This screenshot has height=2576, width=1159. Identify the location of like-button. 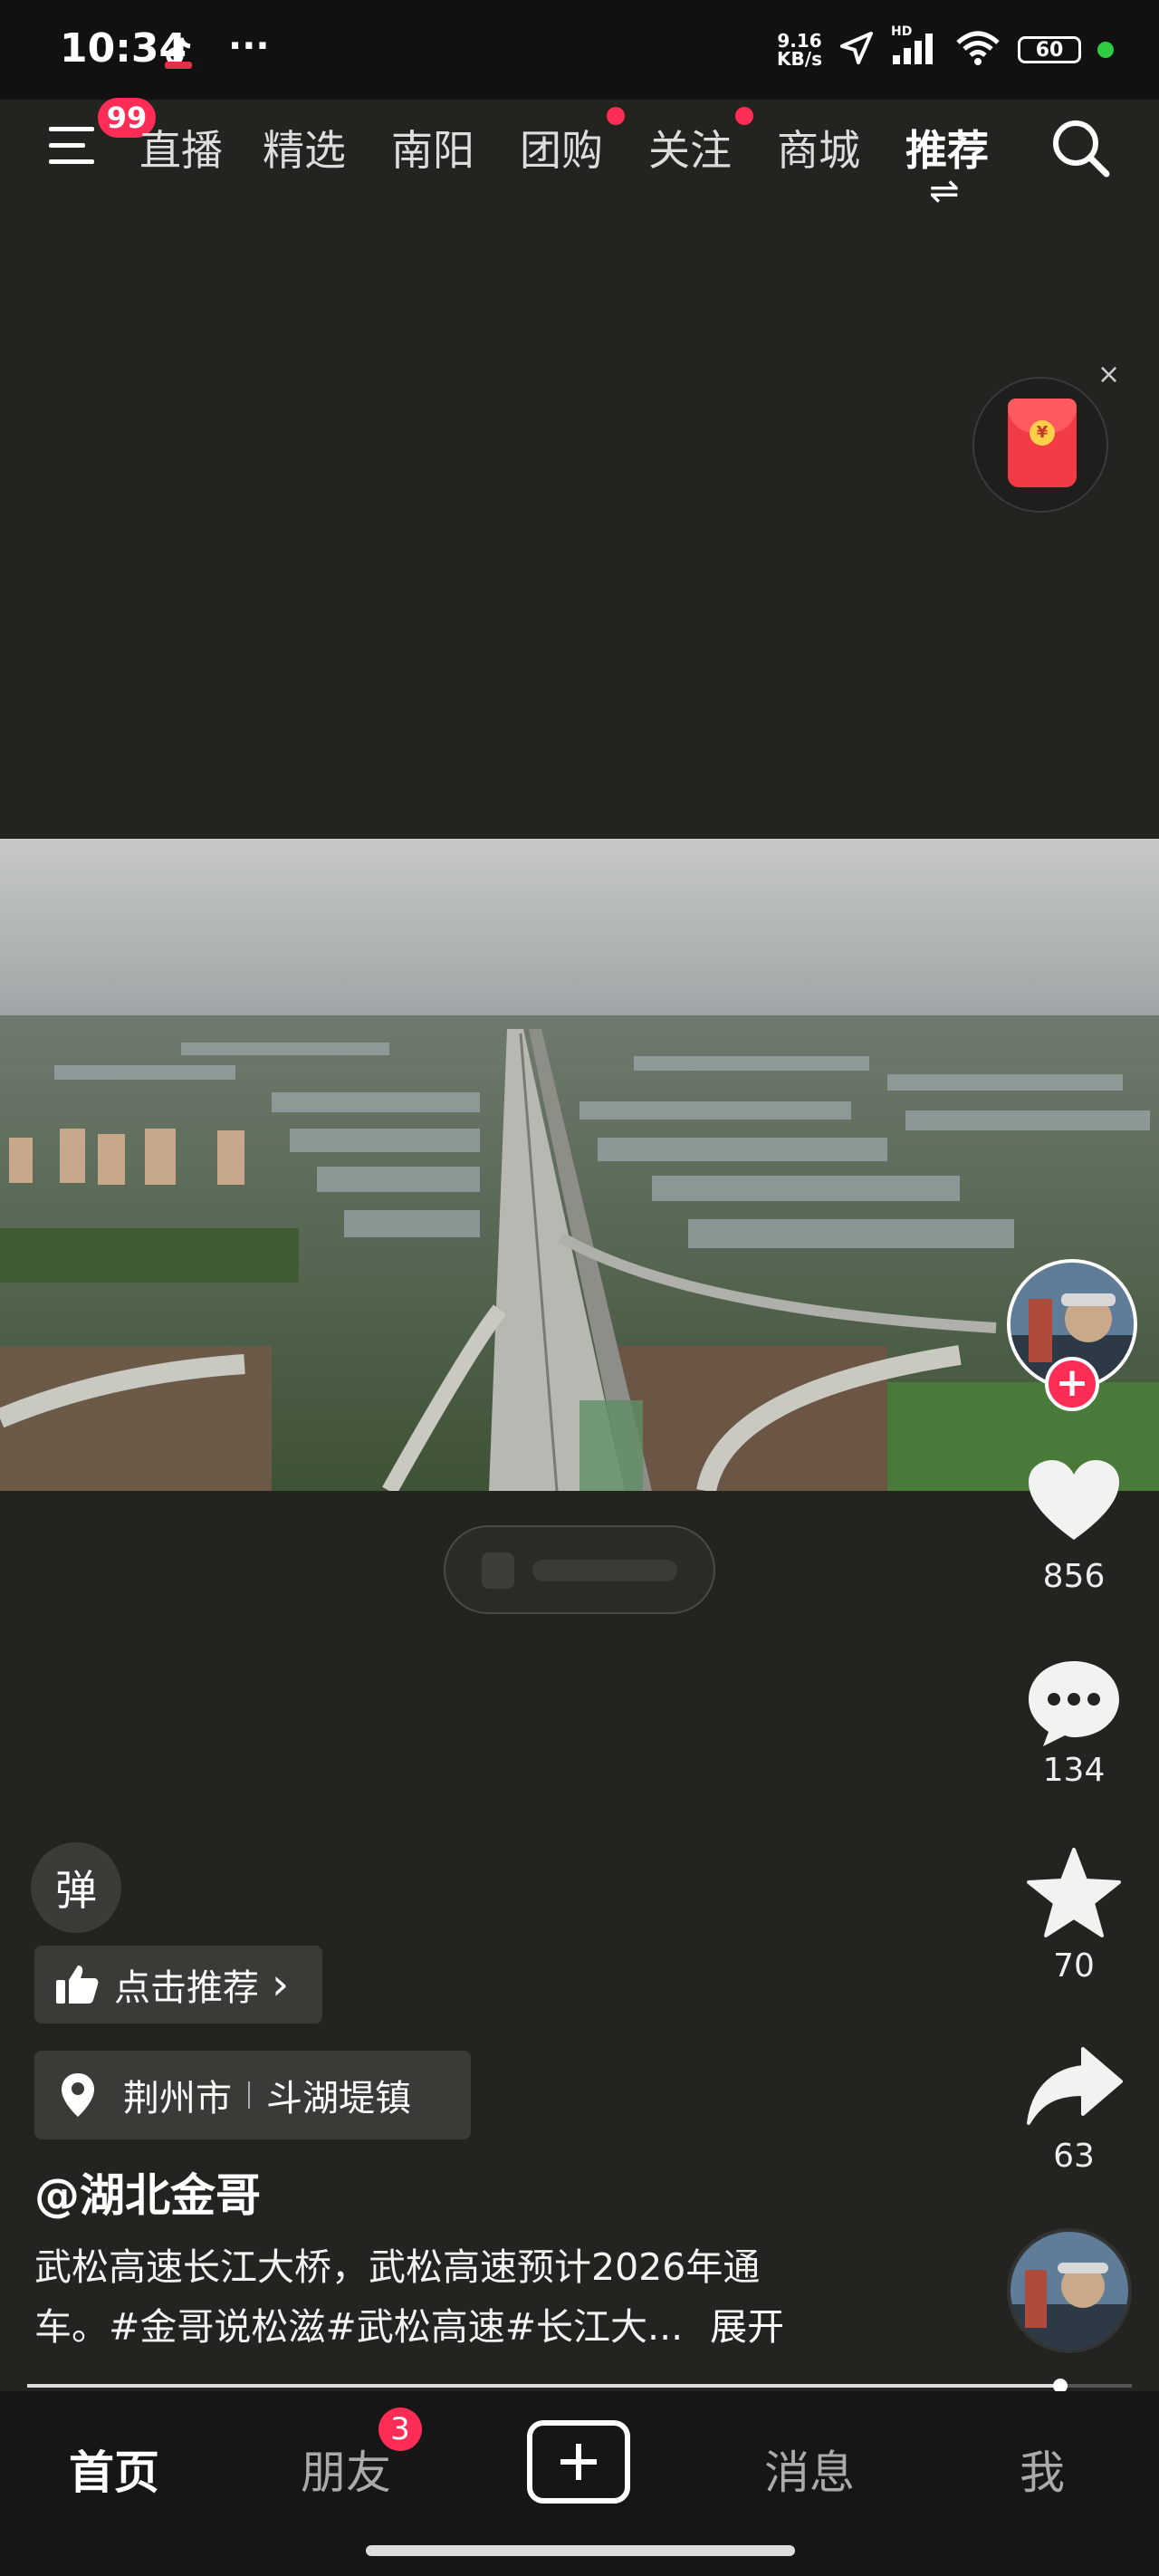
(1074, 1501).